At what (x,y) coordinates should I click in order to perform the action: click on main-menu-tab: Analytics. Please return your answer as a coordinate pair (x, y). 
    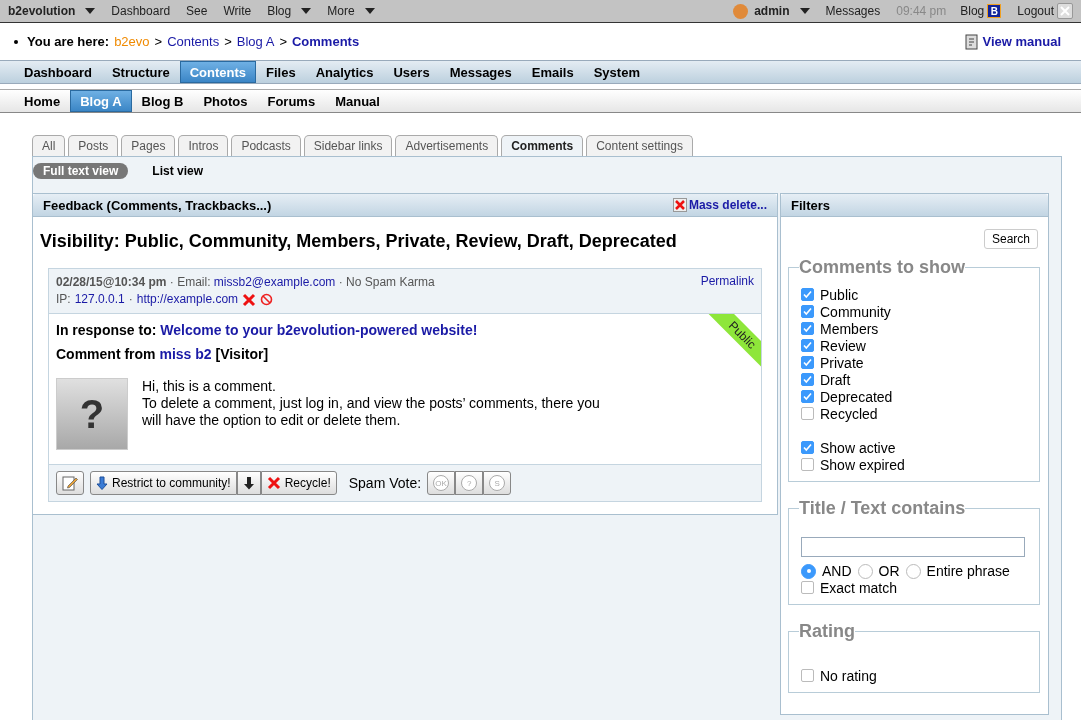
    Looking at the image, I should click on (344, 72).